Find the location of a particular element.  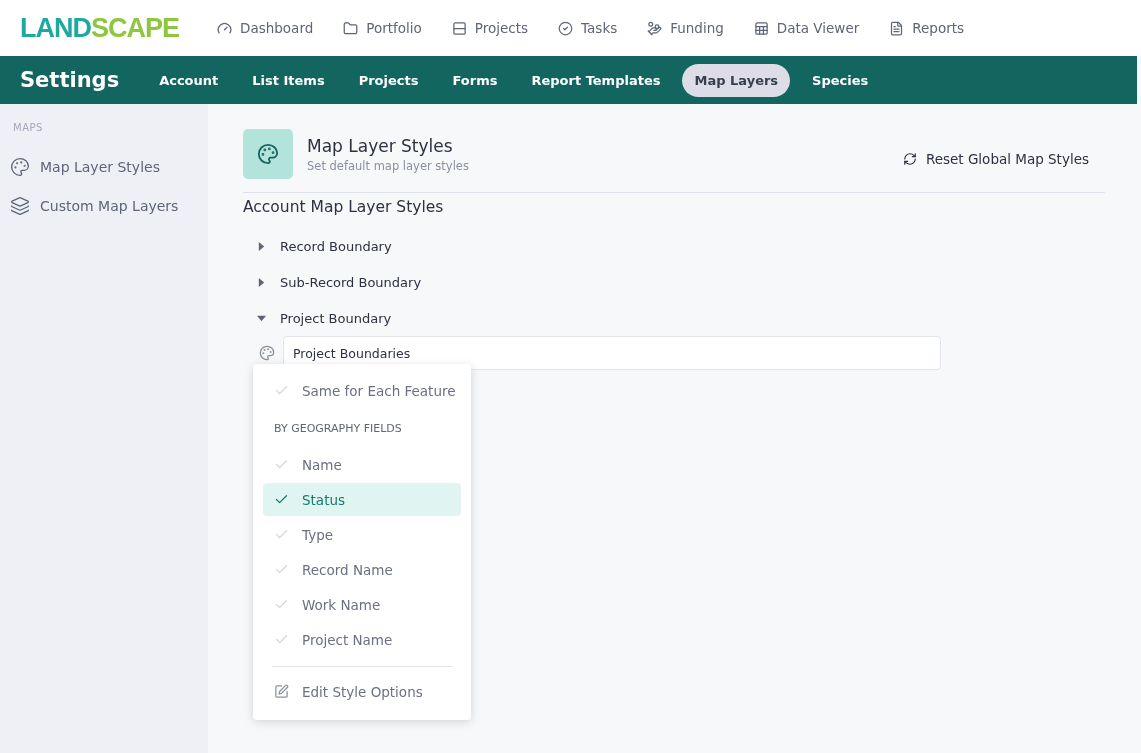

settings-tab: List Items is located at coordinates (288, 80).